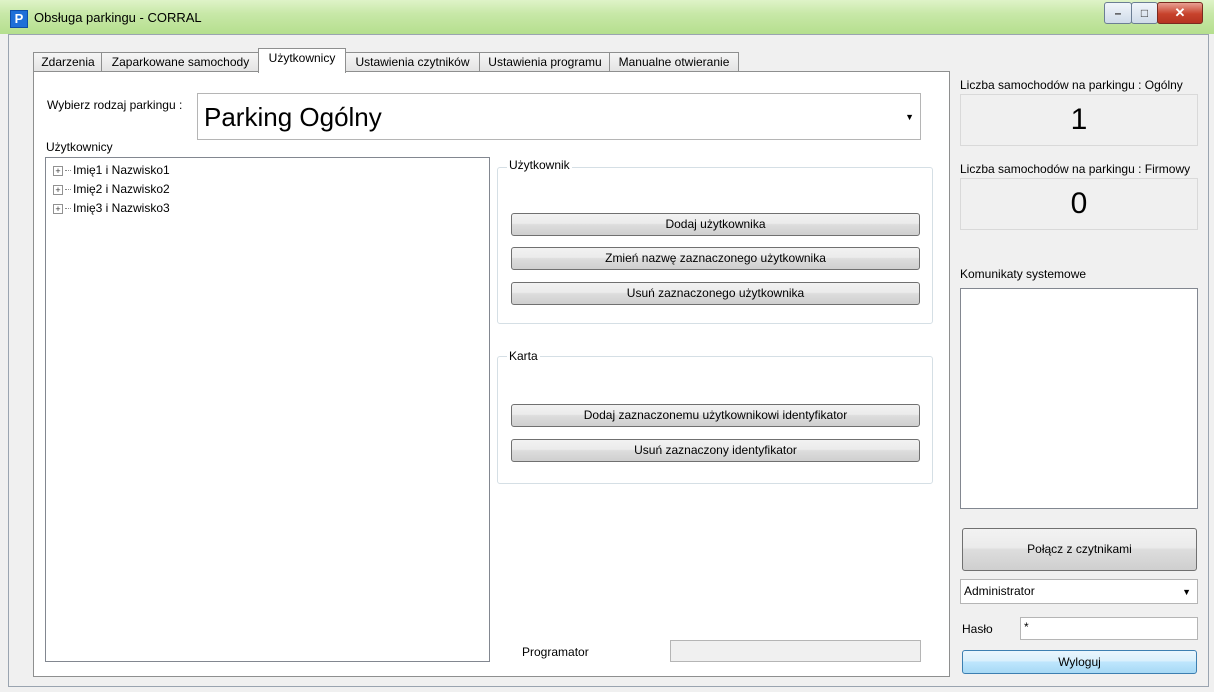  What do you see at coordinates (1079, 120) in the screenshot?
I see `general-count-display: 1` at bounding box center [1079, 120].